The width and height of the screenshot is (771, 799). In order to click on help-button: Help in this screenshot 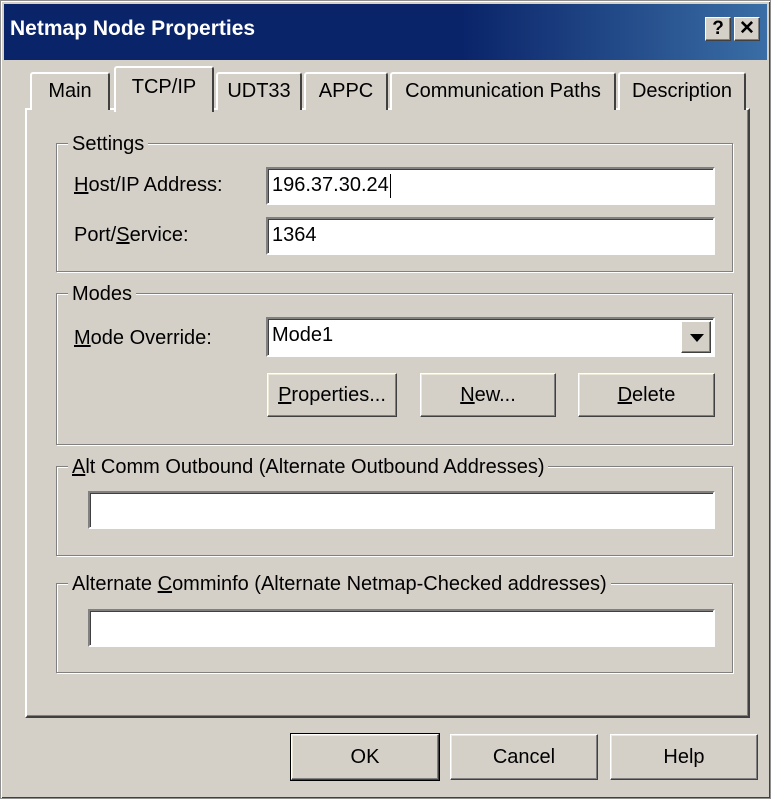, I will do `click(684, 757)`.